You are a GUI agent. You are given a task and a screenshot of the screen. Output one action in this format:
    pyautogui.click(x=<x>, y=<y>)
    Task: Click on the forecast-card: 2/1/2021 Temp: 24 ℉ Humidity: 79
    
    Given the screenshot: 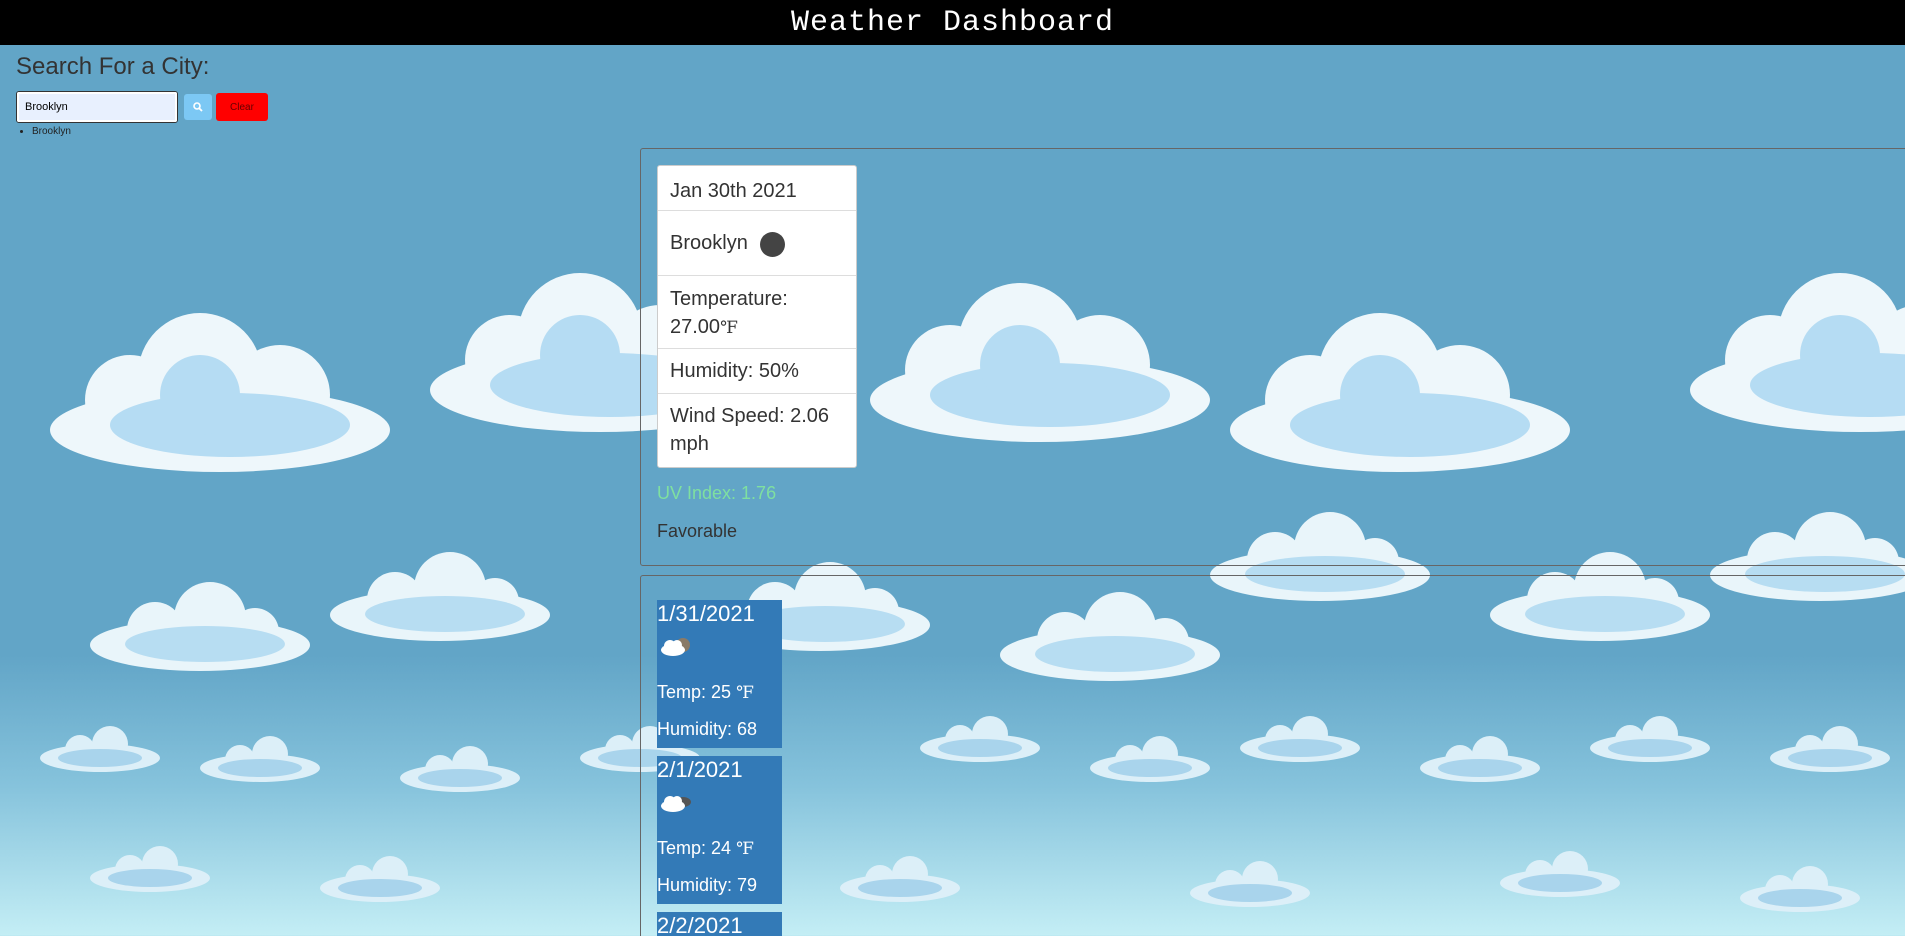 What is the action you would take?
    pyautogui.click(x=719, y=830)
    